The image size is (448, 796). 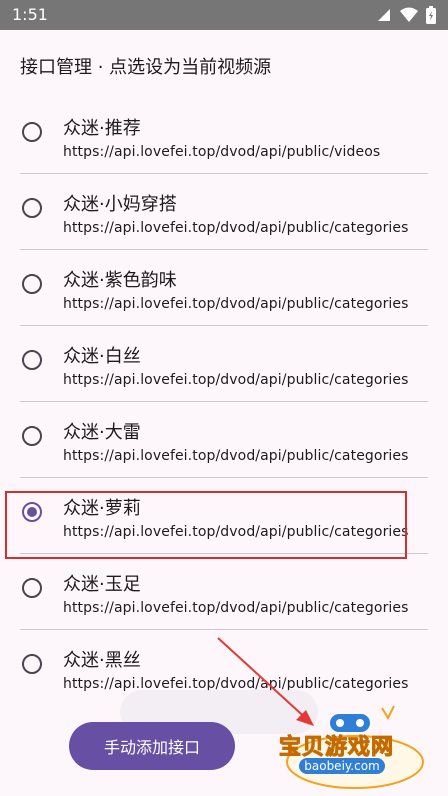 What do you see at coordinates (409, 14) in the screenshot?
I see `wifi-icon` at bounding box center [409, 14].